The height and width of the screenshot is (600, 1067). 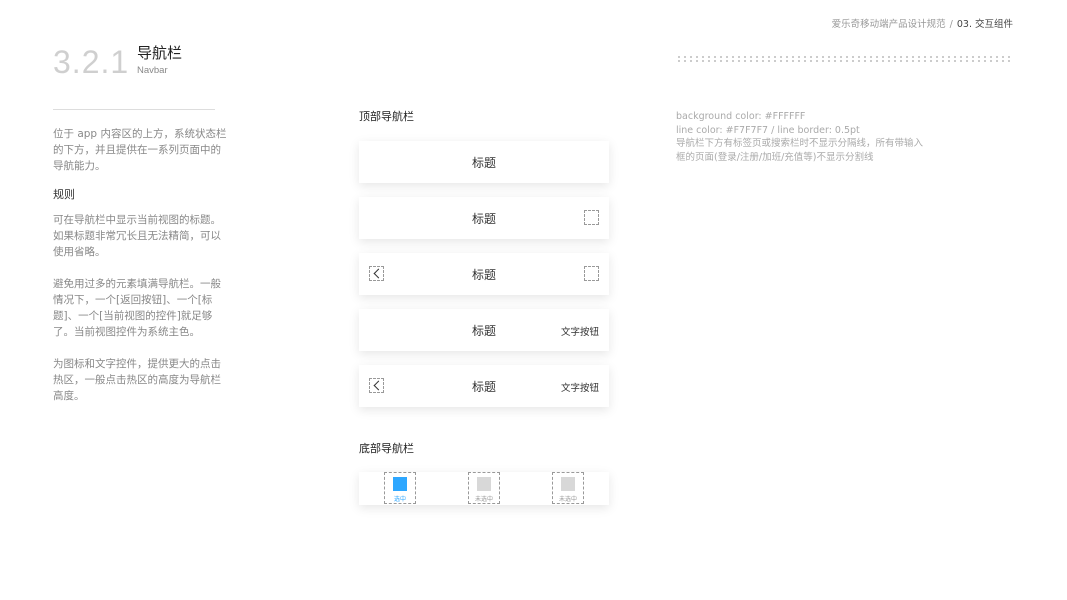 What do you see at coordinates (64, 194) in the screenshot?
I see `rules-heading: 规则` at bounding box center [64, 194].